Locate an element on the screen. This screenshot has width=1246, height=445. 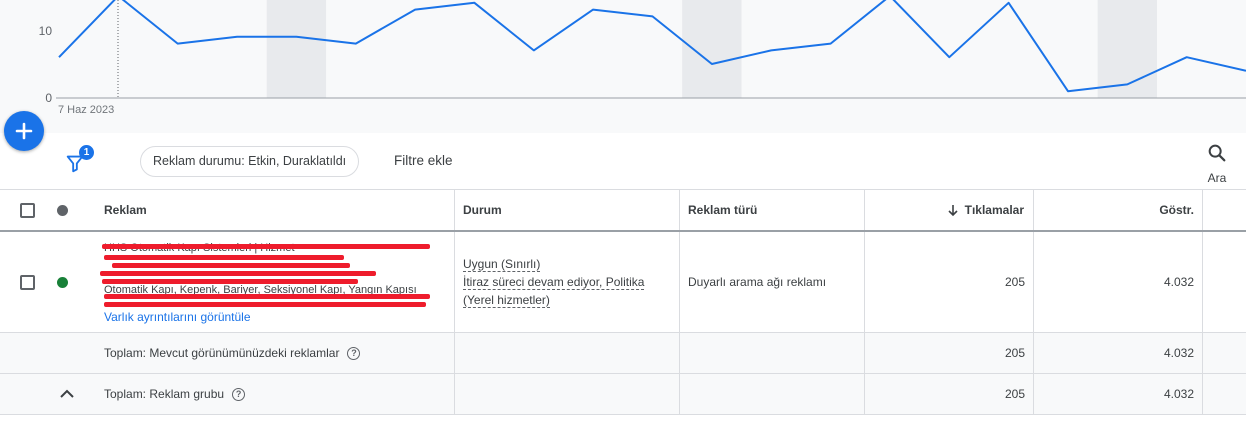
total-row-ad-group: Toplam: Reklam grubu ? 205 4.032 is located at coordinates (623, 394).